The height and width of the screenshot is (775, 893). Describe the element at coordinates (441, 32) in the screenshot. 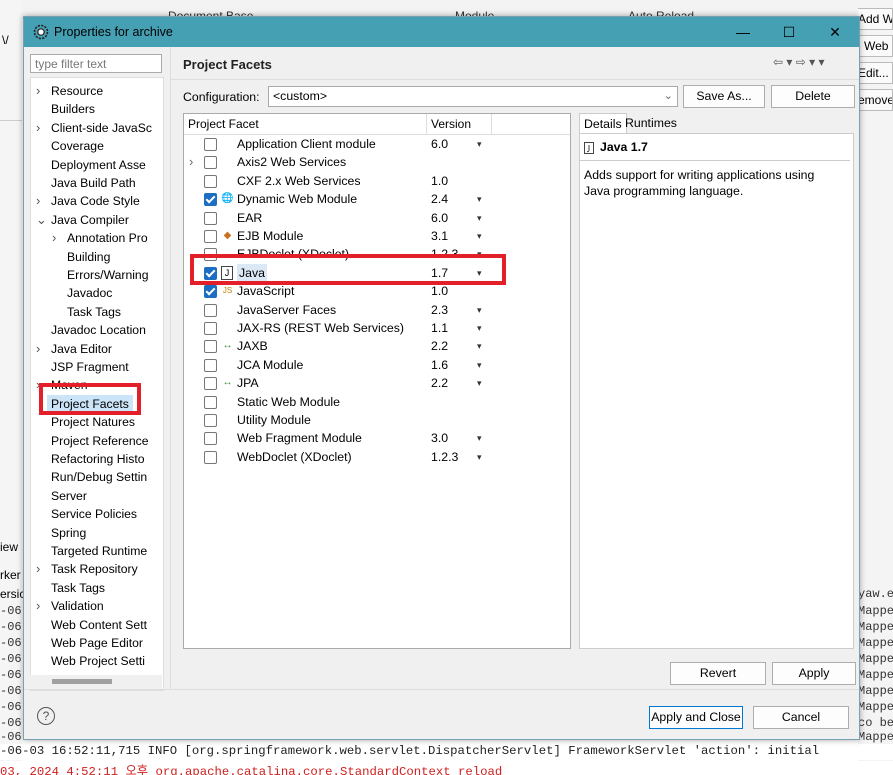

I see `title-bar: Properties for archive — ☐ ✕` at that location.